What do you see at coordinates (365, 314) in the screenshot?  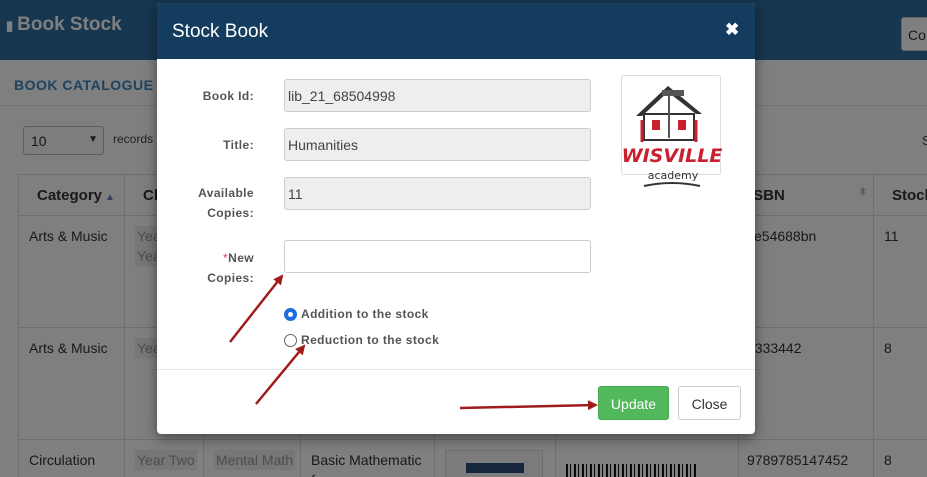 I see `addition-radio-label: Addition to the stock` at bounding box center [365, 314].